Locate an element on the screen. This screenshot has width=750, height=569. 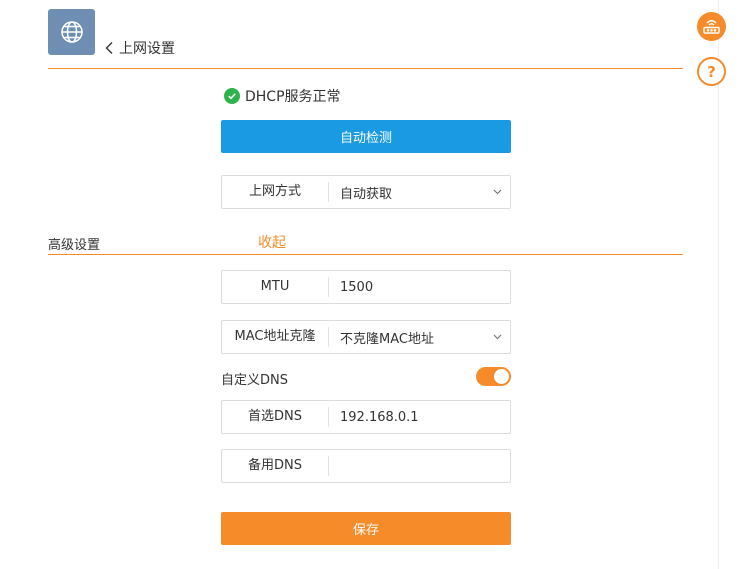
advanced-settings-title: 高级设置 is located at coordinates (74, 245).